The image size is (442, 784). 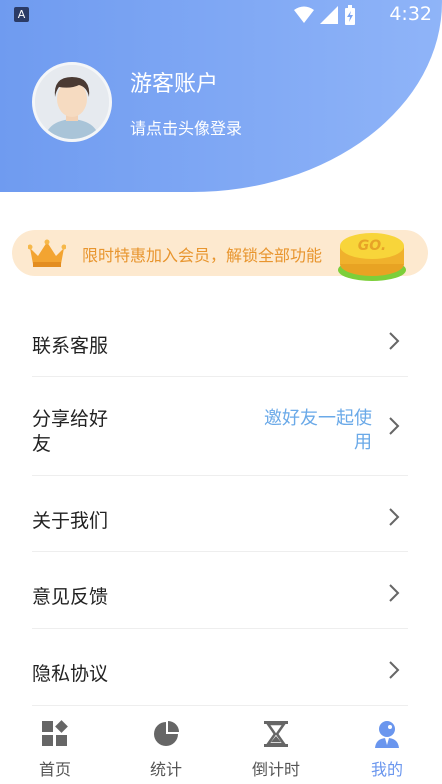 I want to click on crown-icon, so click(x=47, y=253).